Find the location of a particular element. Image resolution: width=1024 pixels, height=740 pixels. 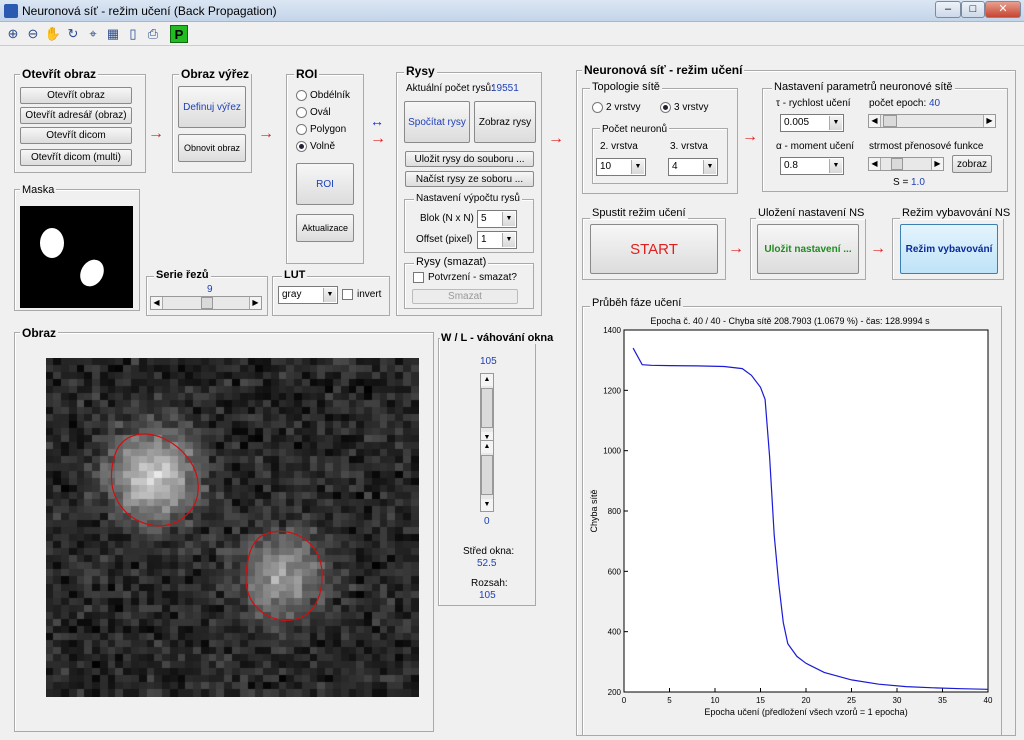

open-directory-button: Otevřít adresář (obraz) is located at coordinates (76, 115).